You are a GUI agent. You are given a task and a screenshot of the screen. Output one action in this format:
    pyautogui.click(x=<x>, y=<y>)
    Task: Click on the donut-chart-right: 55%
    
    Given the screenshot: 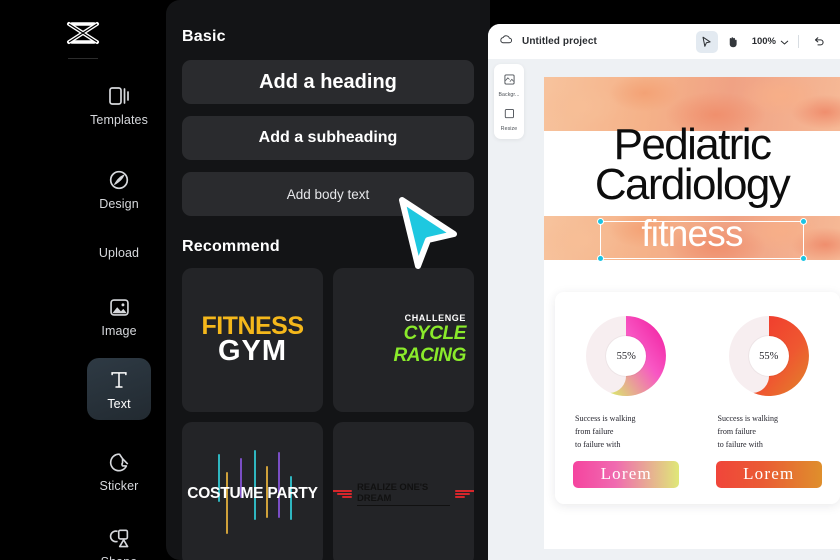 What is the action you would take?
    pyautogui.click(x=769, y=356)
    